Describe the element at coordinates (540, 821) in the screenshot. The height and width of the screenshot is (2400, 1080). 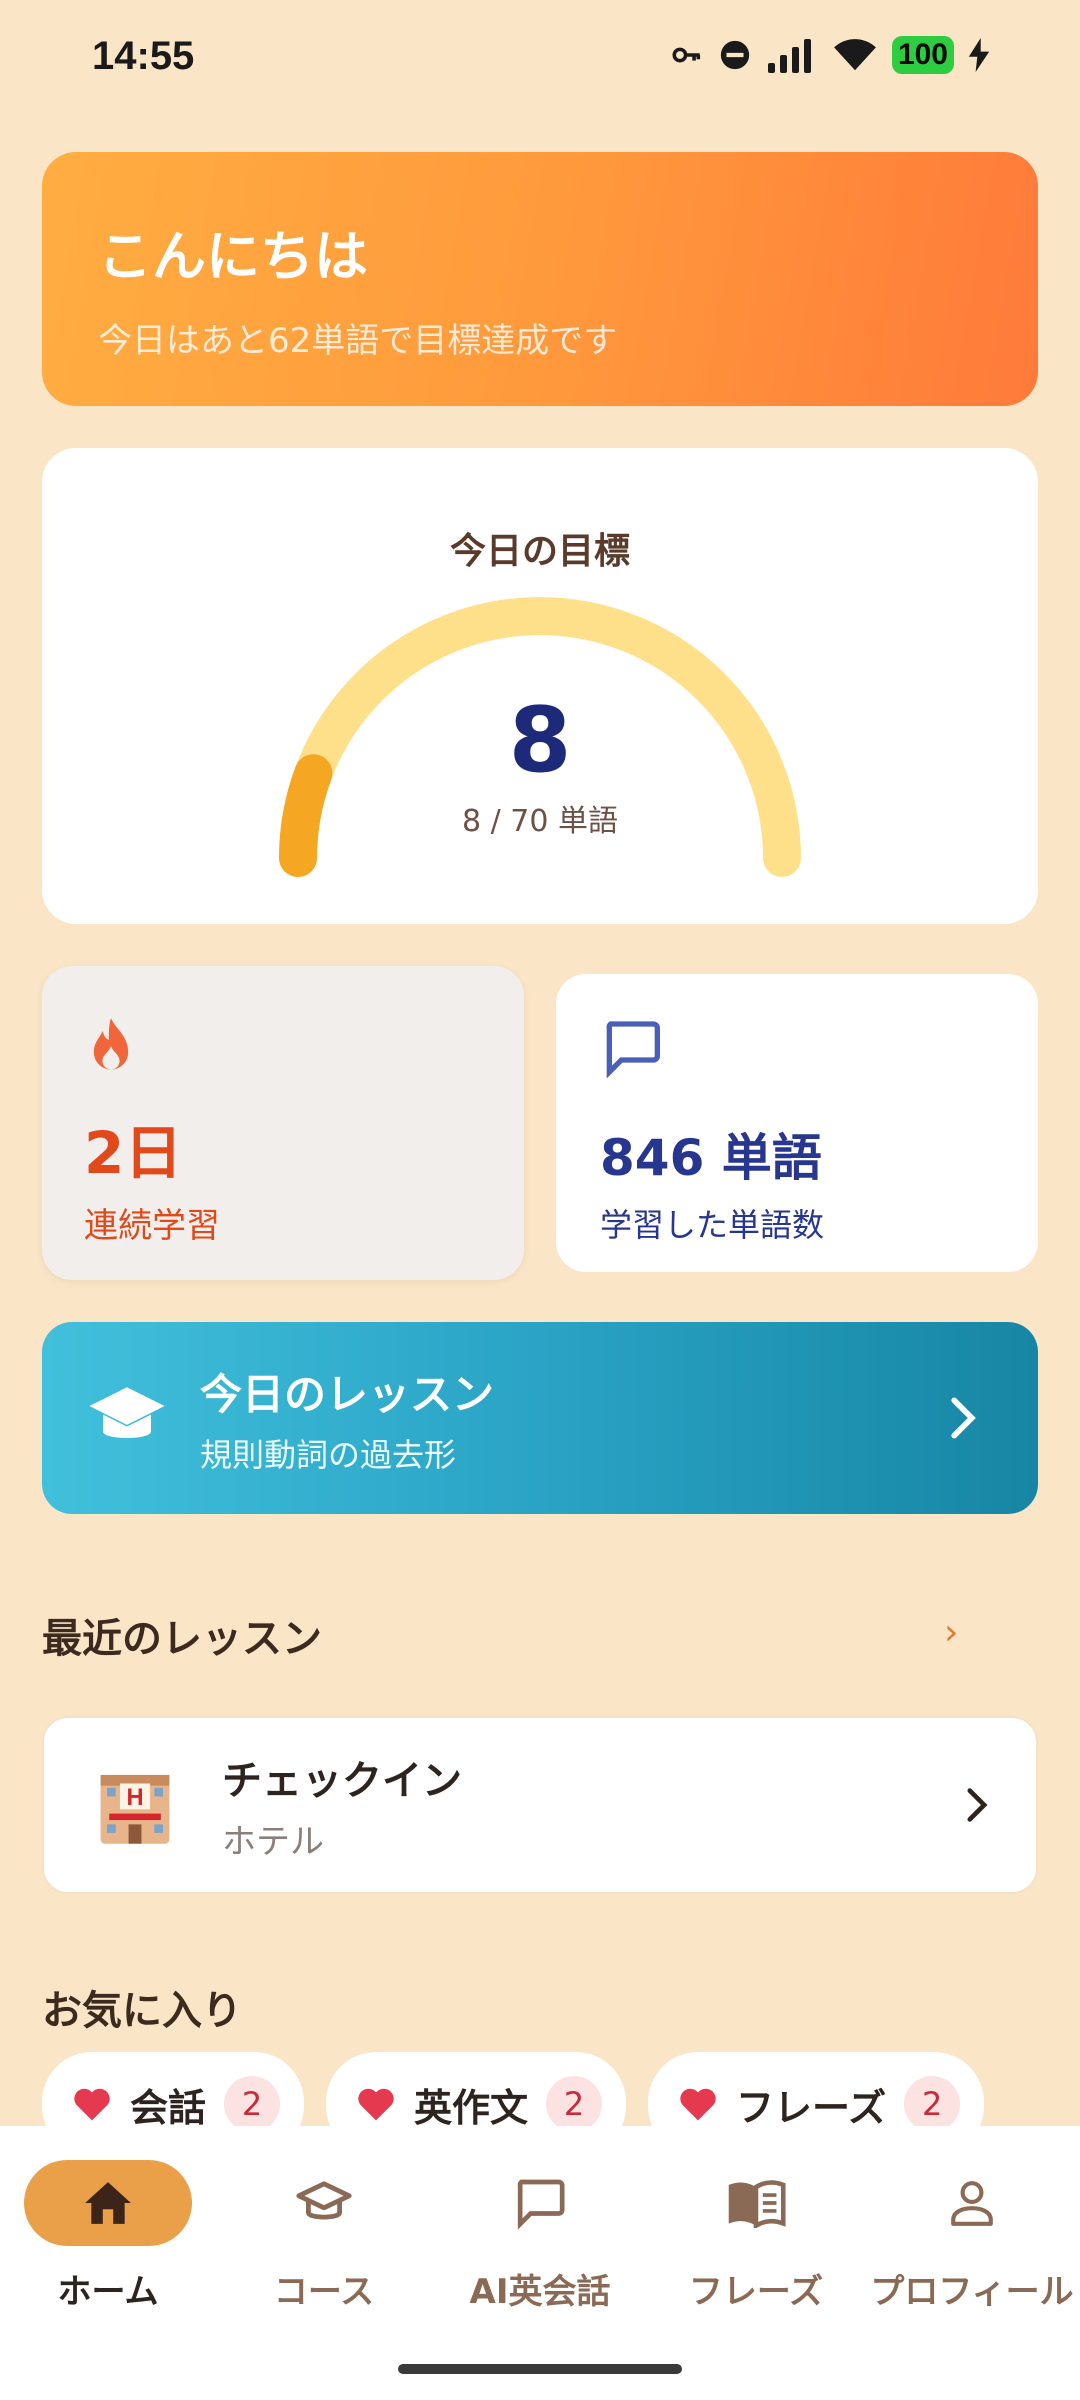
I see `goal-progress-text: 8 / 70 単語` at that location.